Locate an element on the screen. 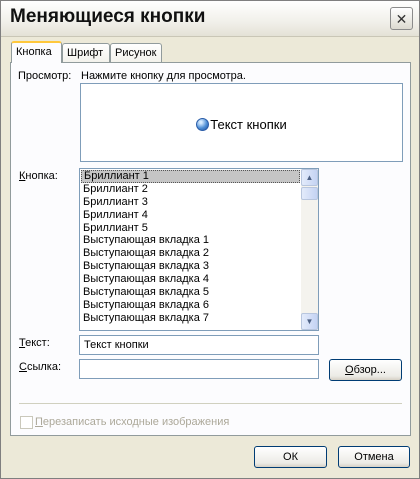 The width and height of the screenshot is (420, 479). tab-button-label: Кнопка is located at coordinates (34, 52).